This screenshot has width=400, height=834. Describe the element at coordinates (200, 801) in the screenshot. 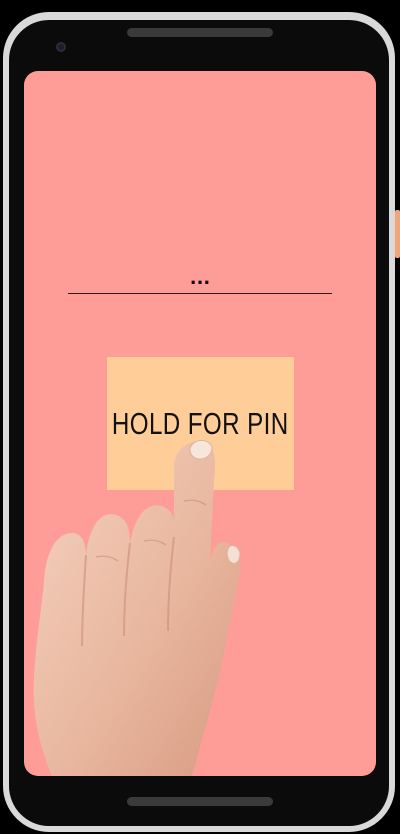

I see `bottom-speaker` at that location.